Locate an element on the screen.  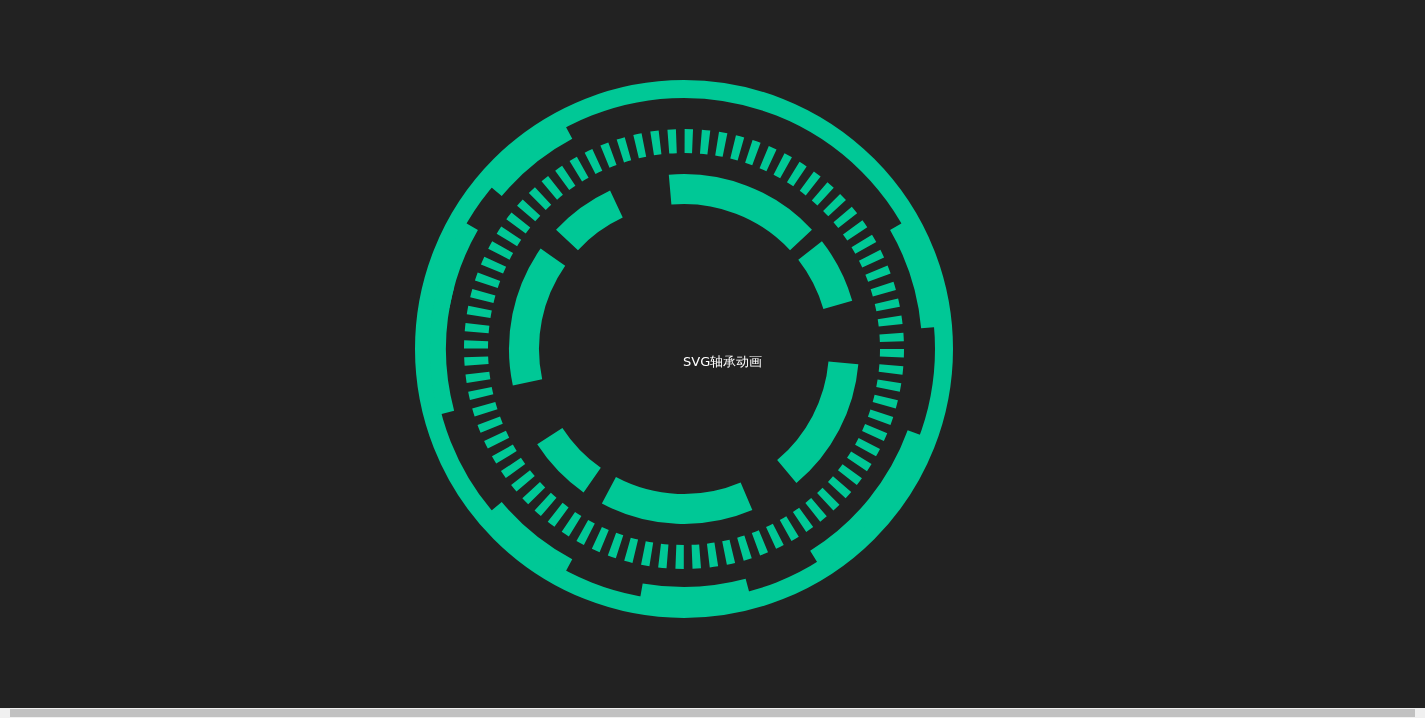
center-title: SVG轴承动画 is located at coordinates (723, 361).